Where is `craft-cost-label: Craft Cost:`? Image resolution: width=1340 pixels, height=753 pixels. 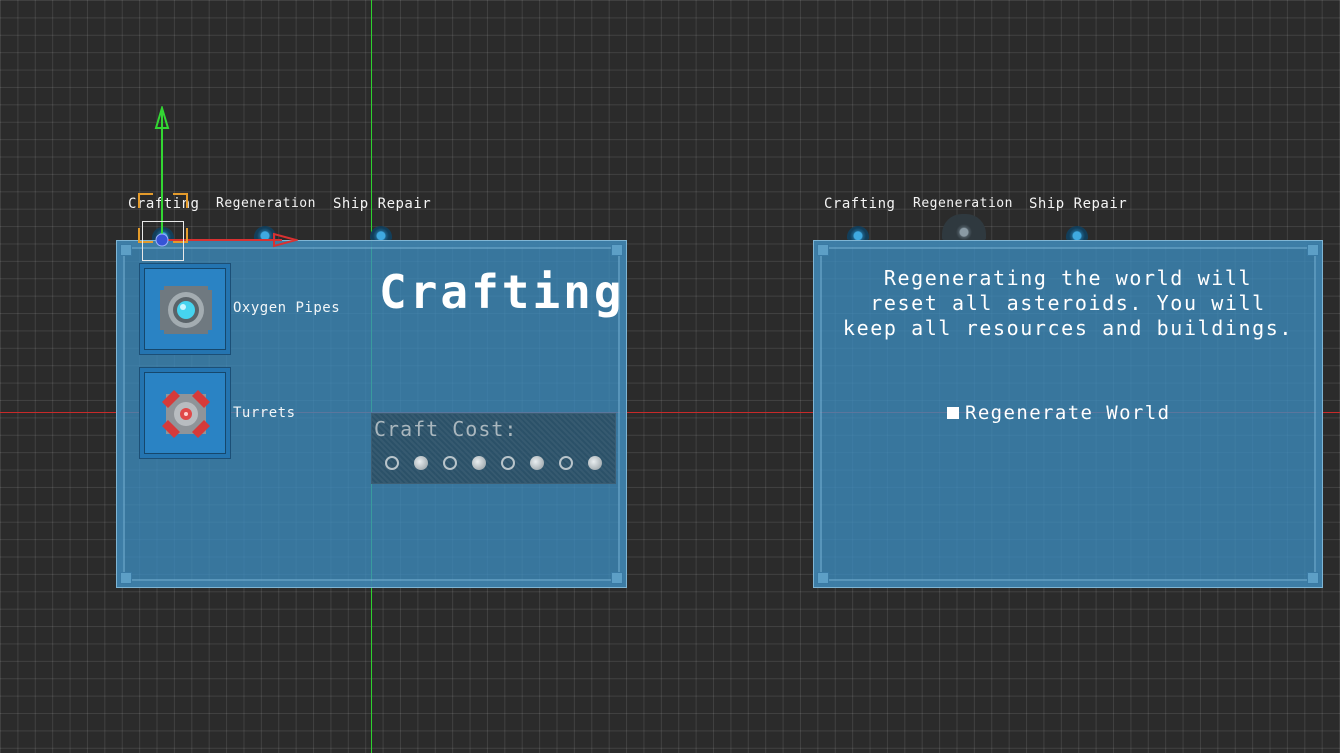 craft-cost-label: Craft Cost: is located at coordinates (446, 429).